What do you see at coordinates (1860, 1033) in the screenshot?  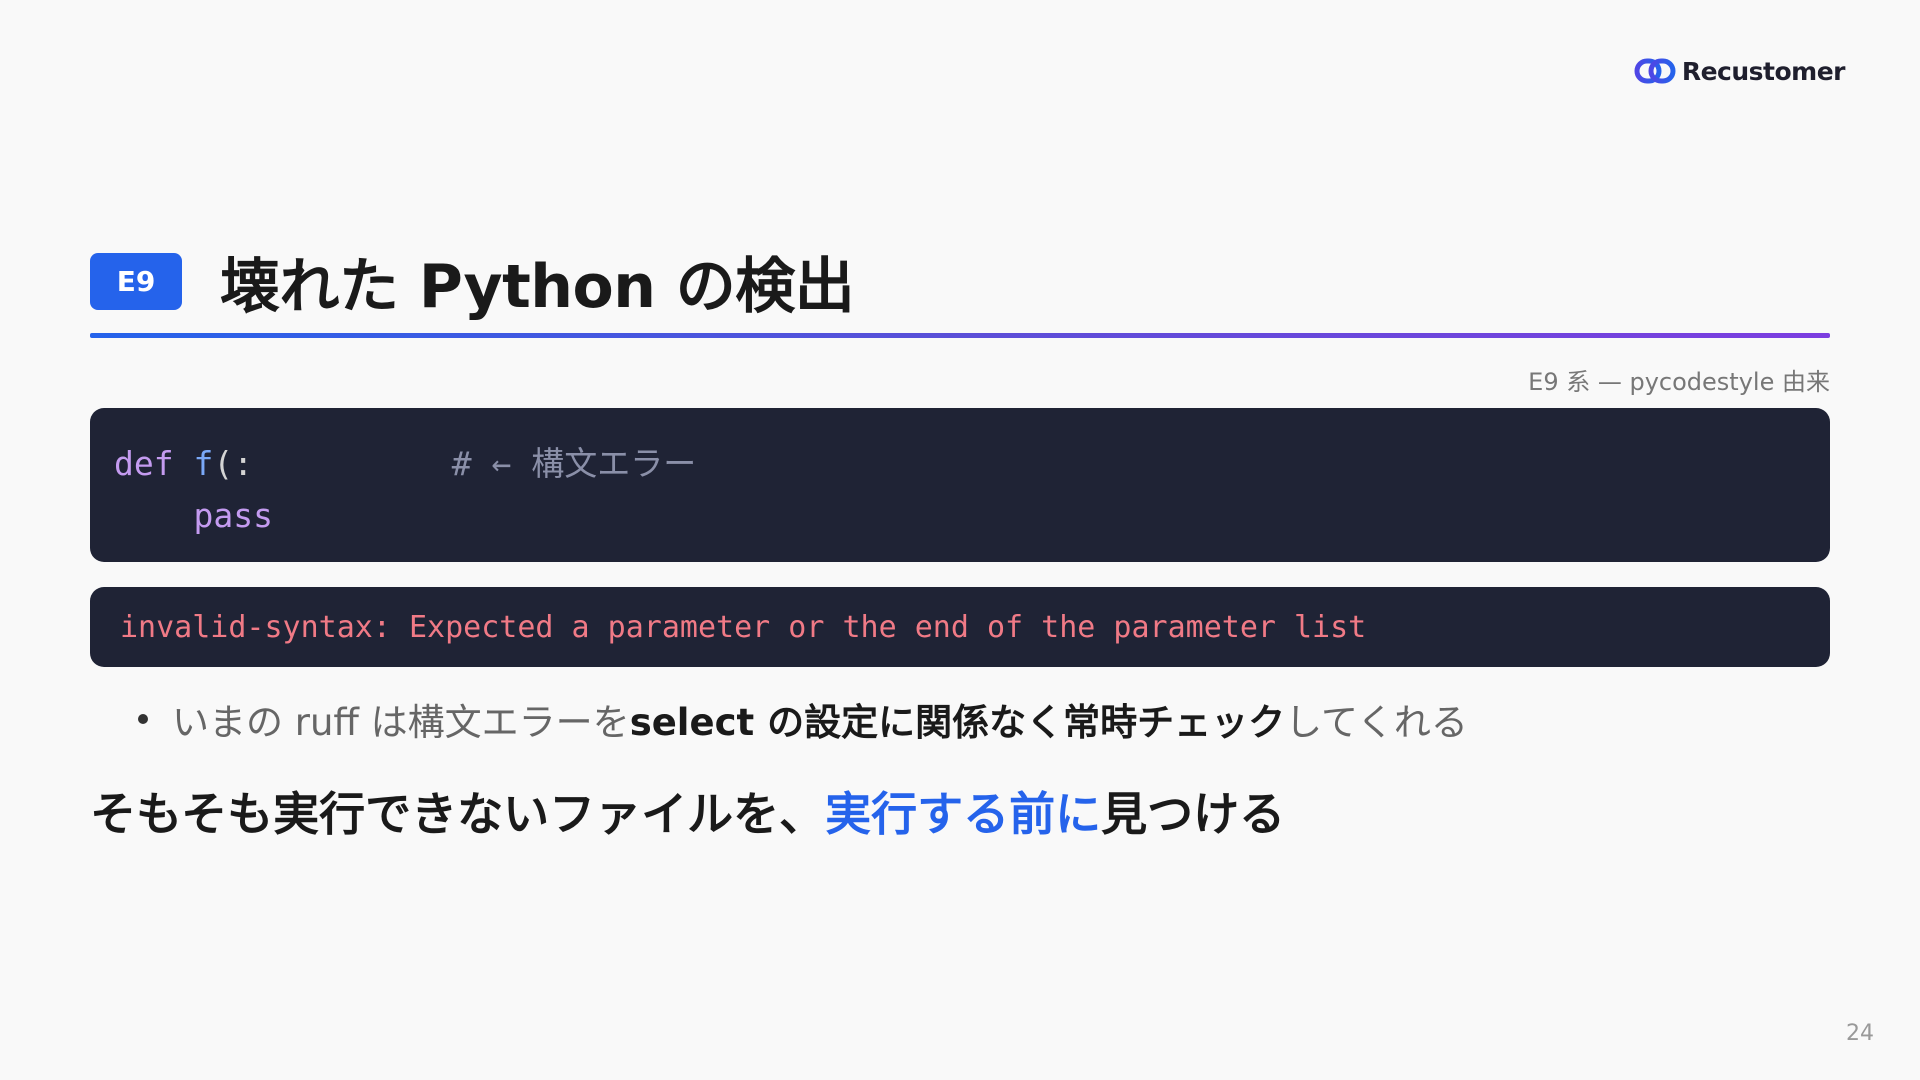 I see `page-number: 24` at bounding box center [1860, 1033].